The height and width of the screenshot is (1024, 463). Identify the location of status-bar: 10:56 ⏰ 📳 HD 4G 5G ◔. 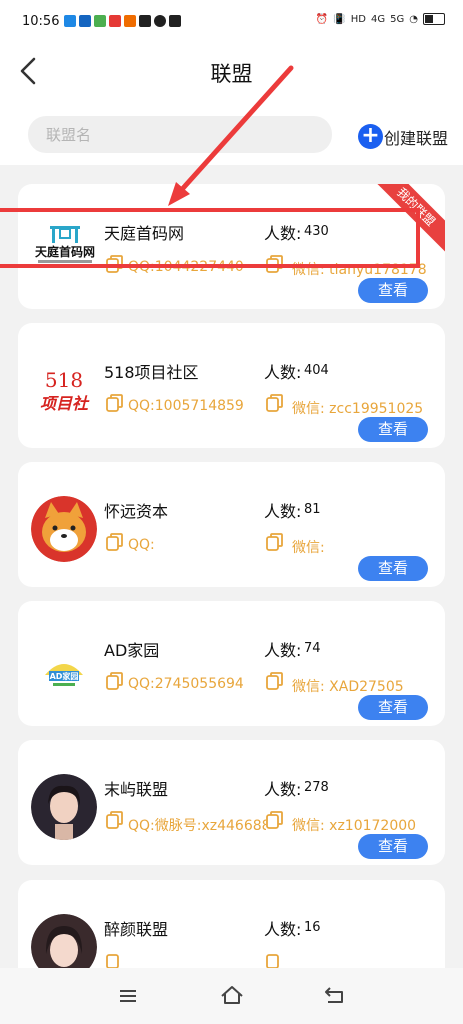
(231, 24).